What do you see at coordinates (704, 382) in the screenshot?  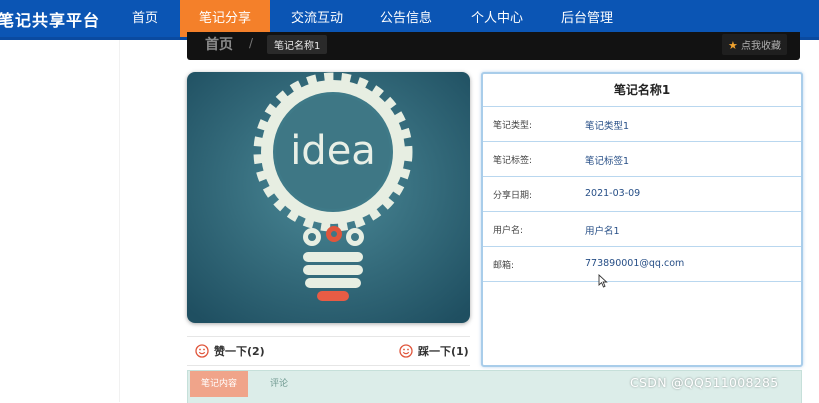 I see `watermark: CSDN @QQ511008285` at bounding box center [704, 382].